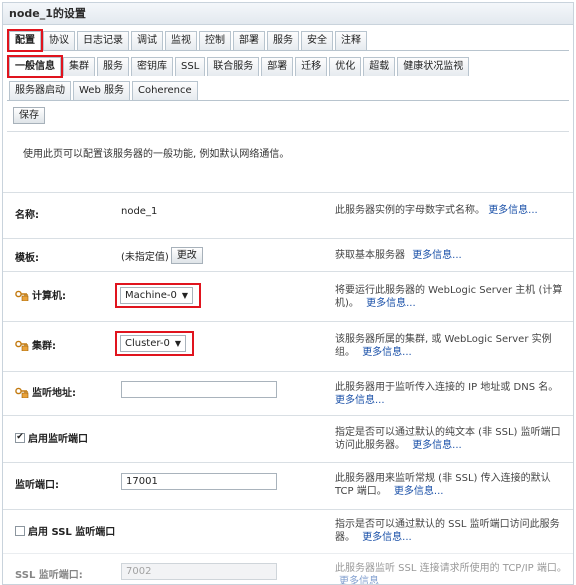 The height and width of the screenshot is (585, 576). I want to click on cluster-highlight: Cluster-0 ▼, so click(154, 343).